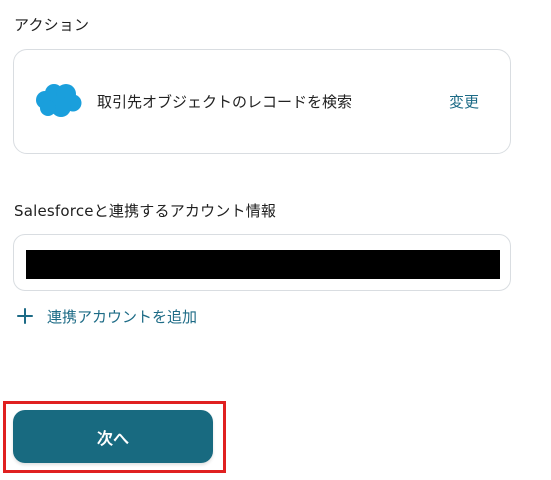  What do you see at coordinates (464, 101) in the screenshot?
I see `change-button: 変更` at bounding box center [464, 101].